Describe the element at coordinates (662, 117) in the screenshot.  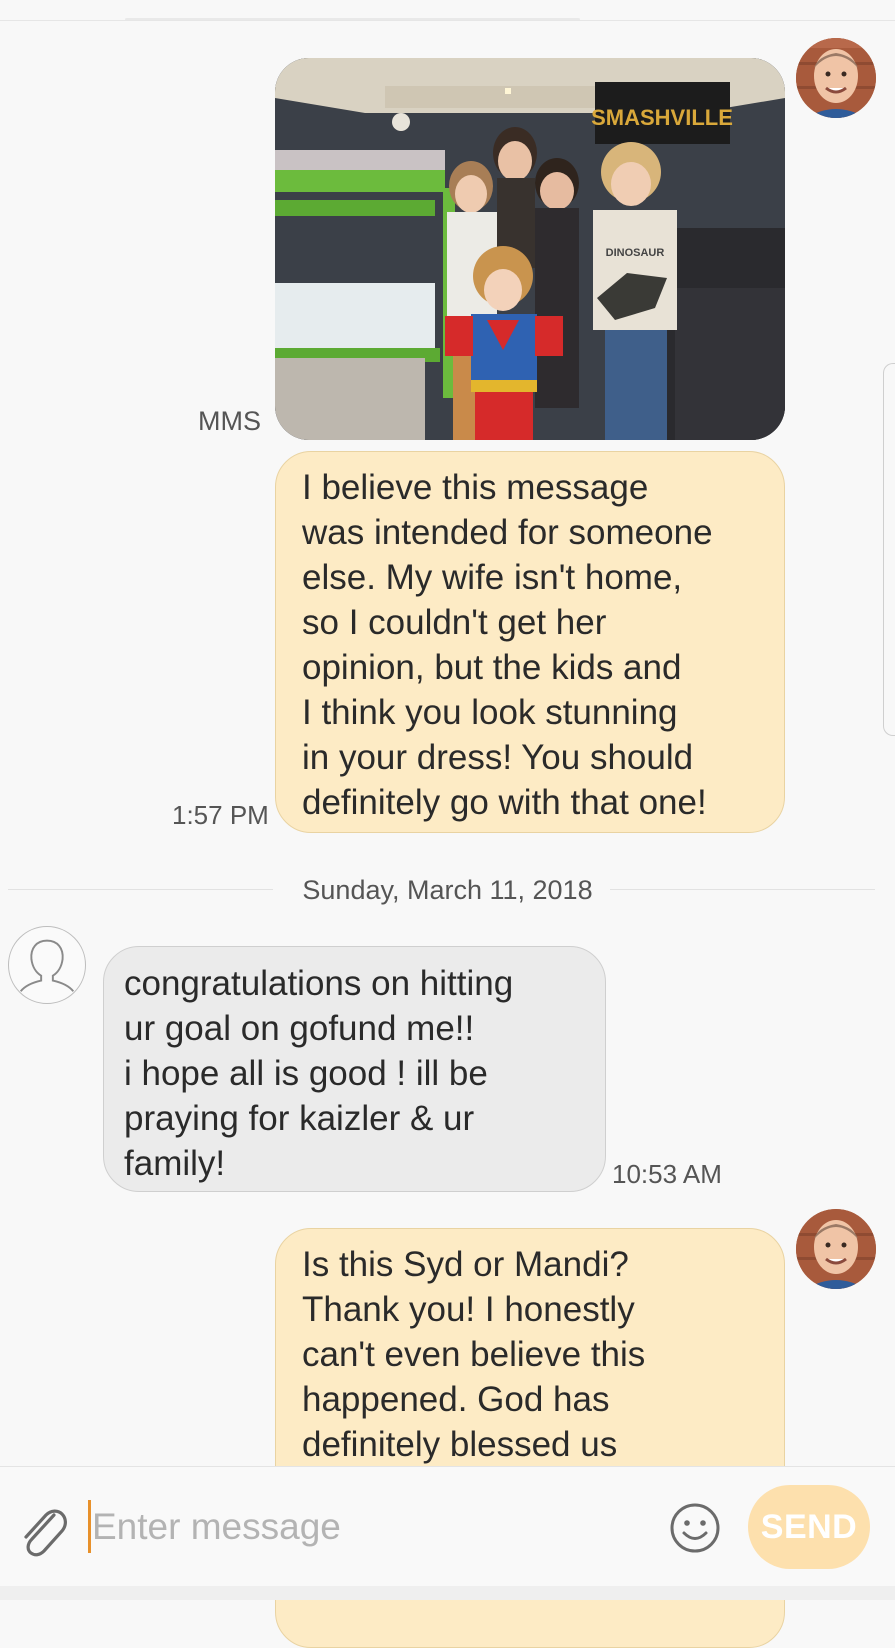
I see `smashville-sign: SMASHVILLE` at that location.